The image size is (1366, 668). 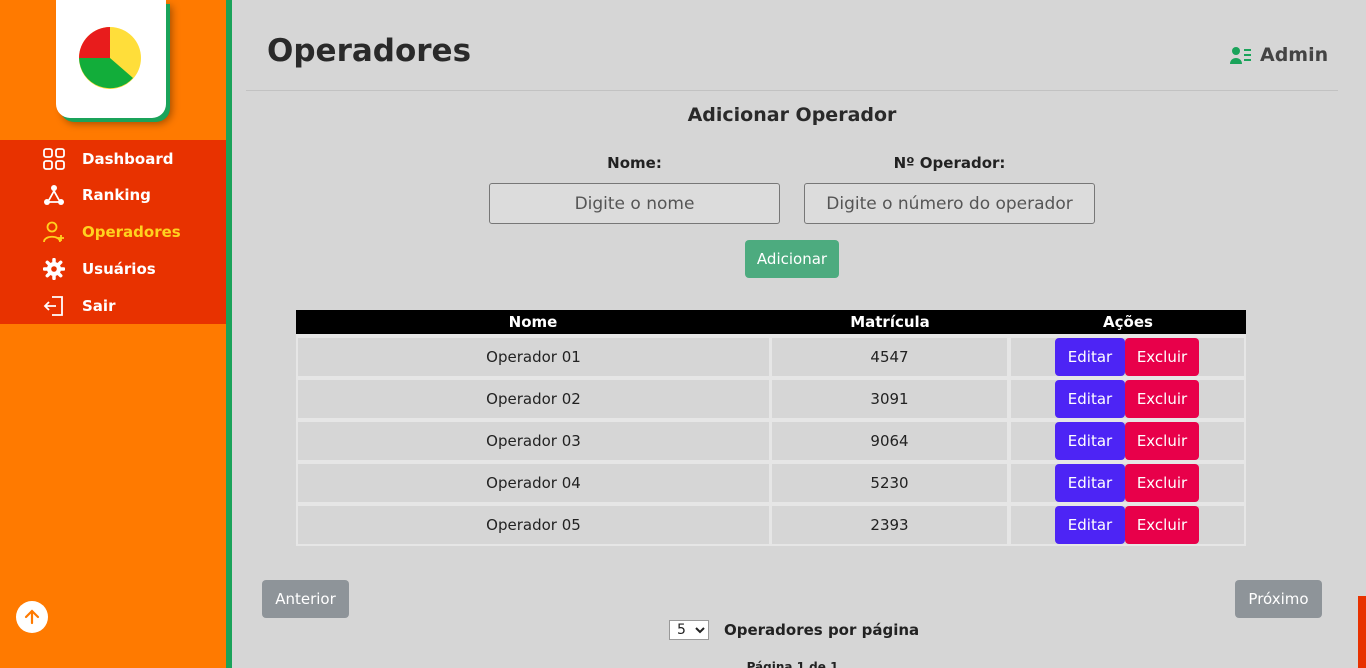 I want to click on pie-chart-logo, so click(x=110, y=58).